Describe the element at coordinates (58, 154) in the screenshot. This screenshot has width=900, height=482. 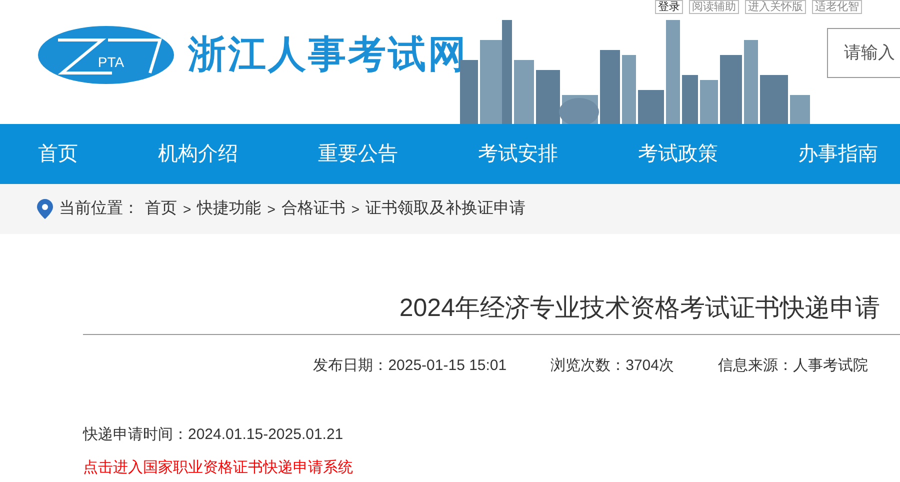
I see `nav-item: 首页` at that location.